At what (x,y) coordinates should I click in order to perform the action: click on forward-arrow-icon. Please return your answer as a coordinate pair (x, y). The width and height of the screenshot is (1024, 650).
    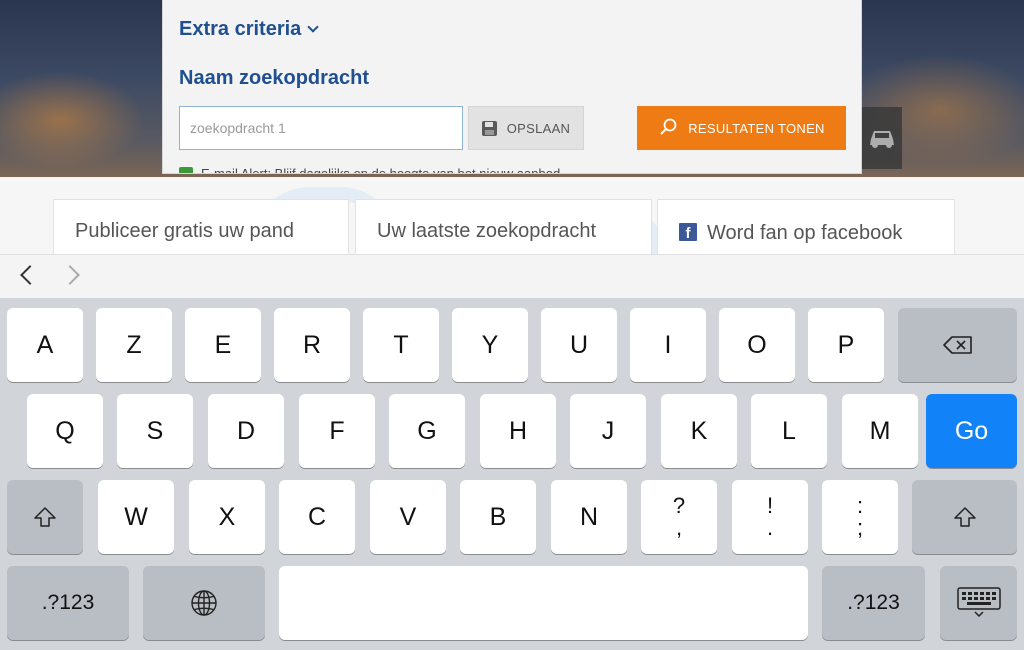
    Looking at the image, I should click on (70, 275).